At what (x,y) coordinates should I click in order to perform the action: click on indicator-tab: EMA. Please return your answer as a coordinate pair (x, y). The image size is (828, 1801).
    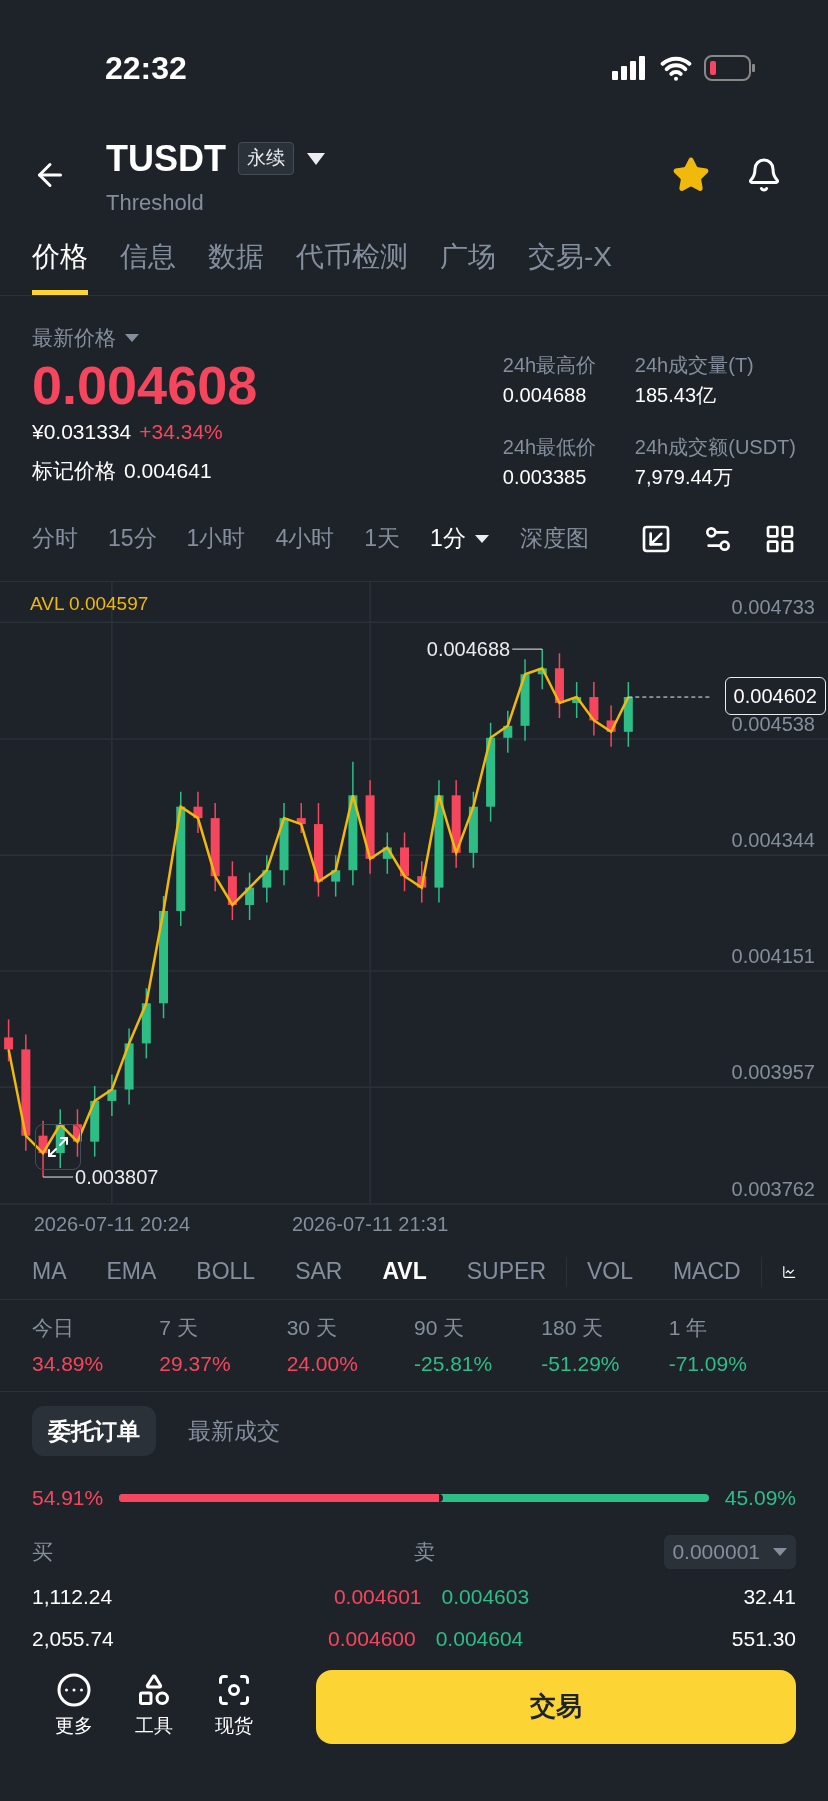
    Looking at the image, I should click on (131, 1271).